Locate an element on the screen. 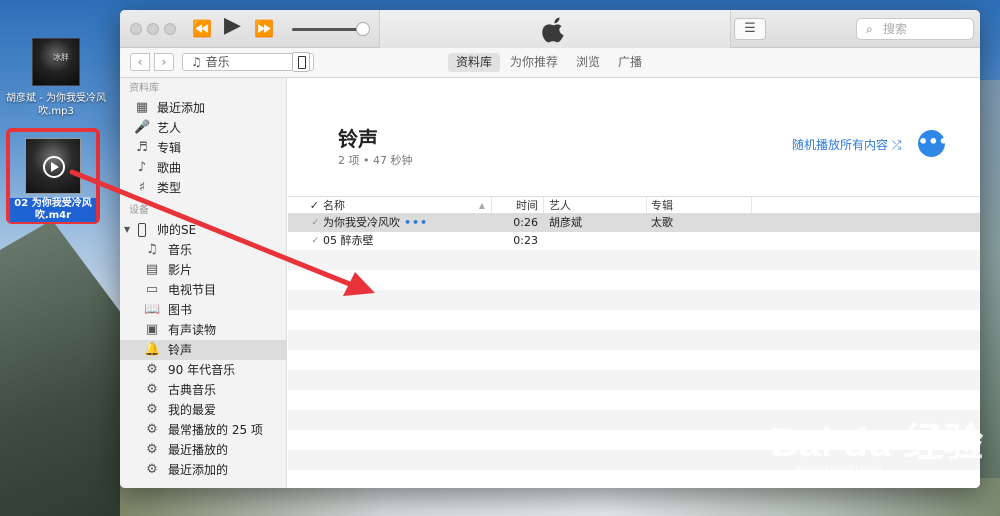  baidu-watermark-logo: Bai du 经验 is located at coordinates (877, 443).